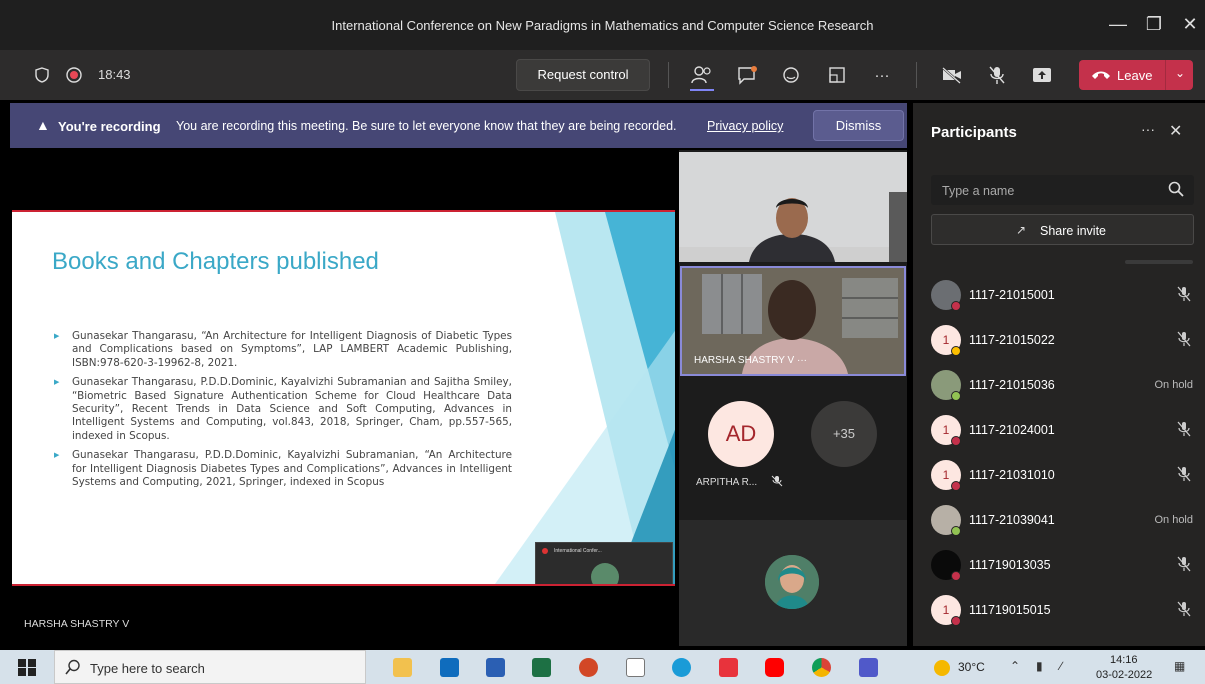  I want to click on chrome-icon, so click(821, 667).